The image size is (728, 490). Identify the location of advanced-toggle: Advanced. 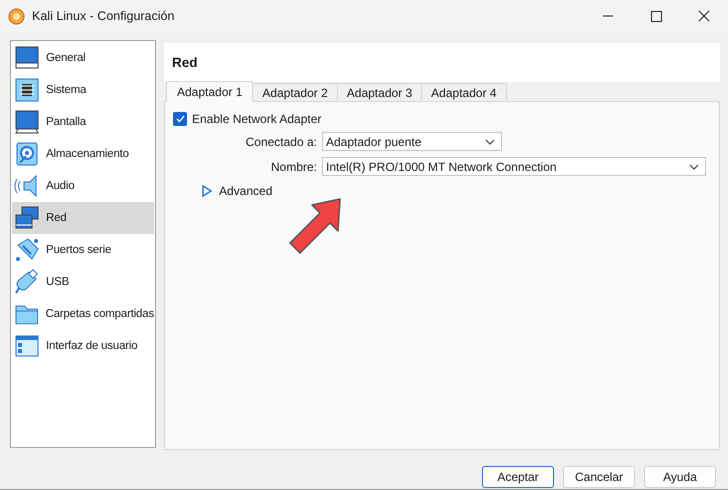
(456, 191).